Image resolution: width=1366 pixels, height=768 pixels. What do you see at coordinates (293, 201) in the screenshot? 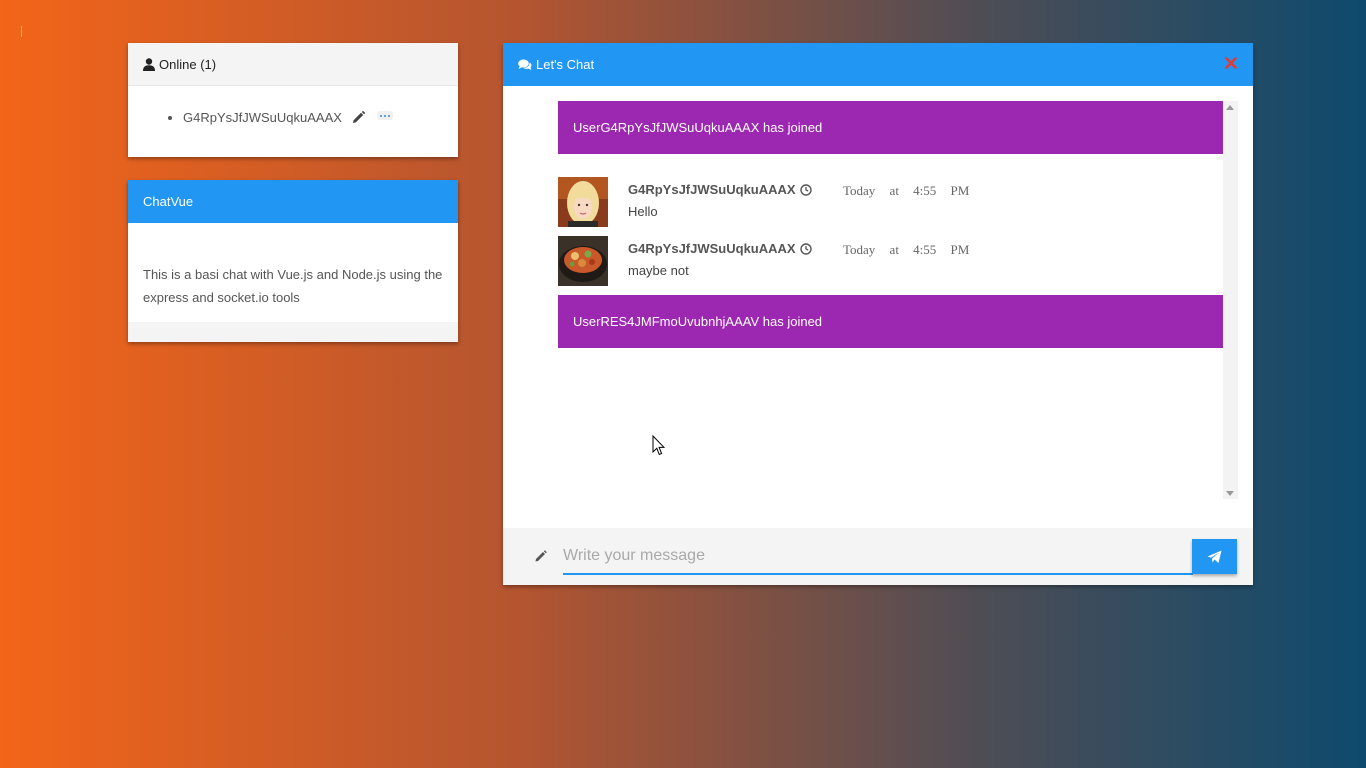
I see `app-info-title: ChatVue` at bounding box center [293, 201].